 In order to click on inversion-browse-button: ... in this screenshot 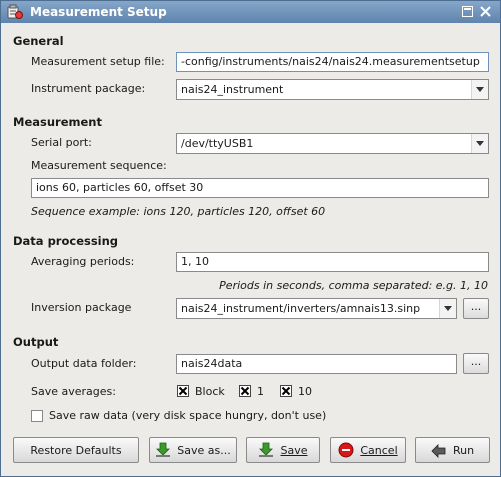, I will do `click(476, 308)`.